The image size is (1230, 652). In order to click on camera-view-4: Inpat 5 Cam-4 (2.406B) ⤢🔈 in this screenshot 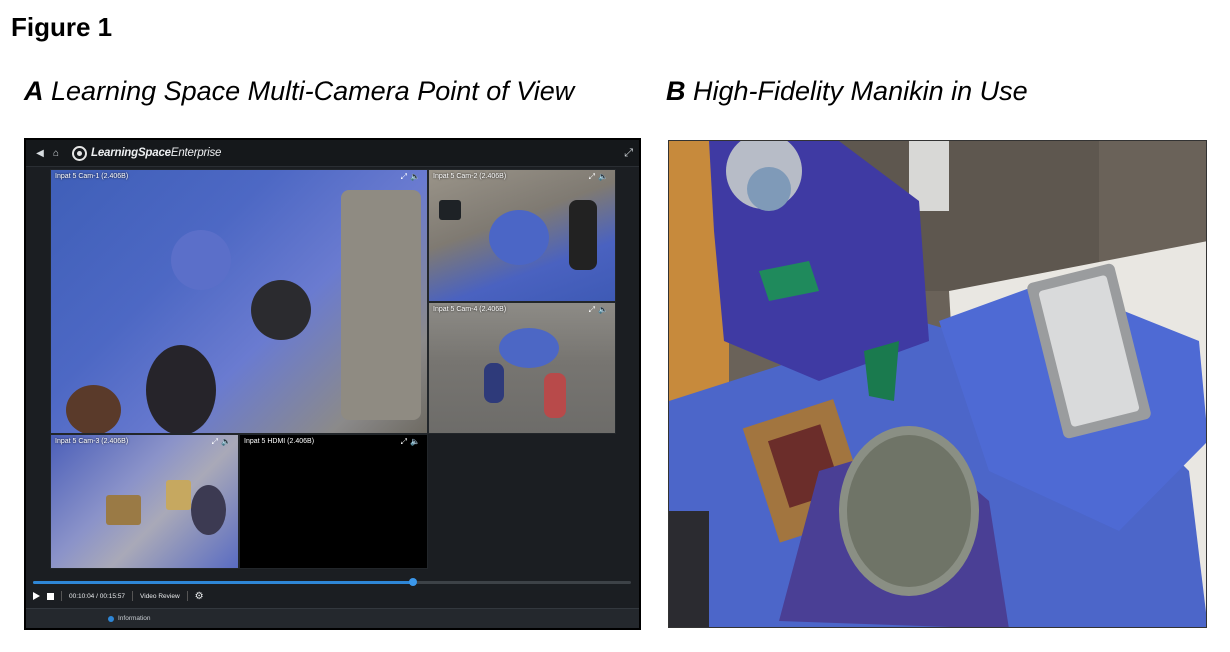, I will do `click(522, 368)`.